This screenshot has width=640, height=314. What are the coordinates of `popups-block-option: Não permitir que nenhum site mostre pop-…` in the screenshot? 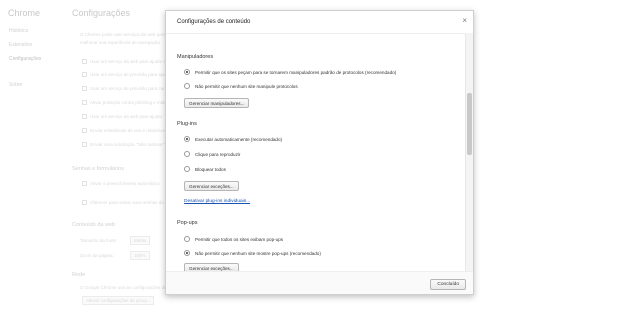 It's located at (252, 253).